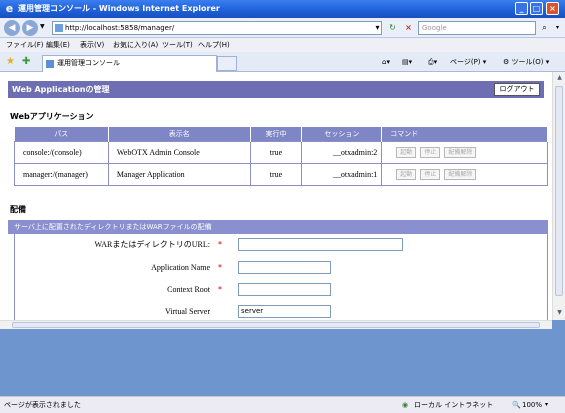  Describe the element at coordinates (517, 89) in the screenshot. I see `logout-button: ログアウト` at that location.